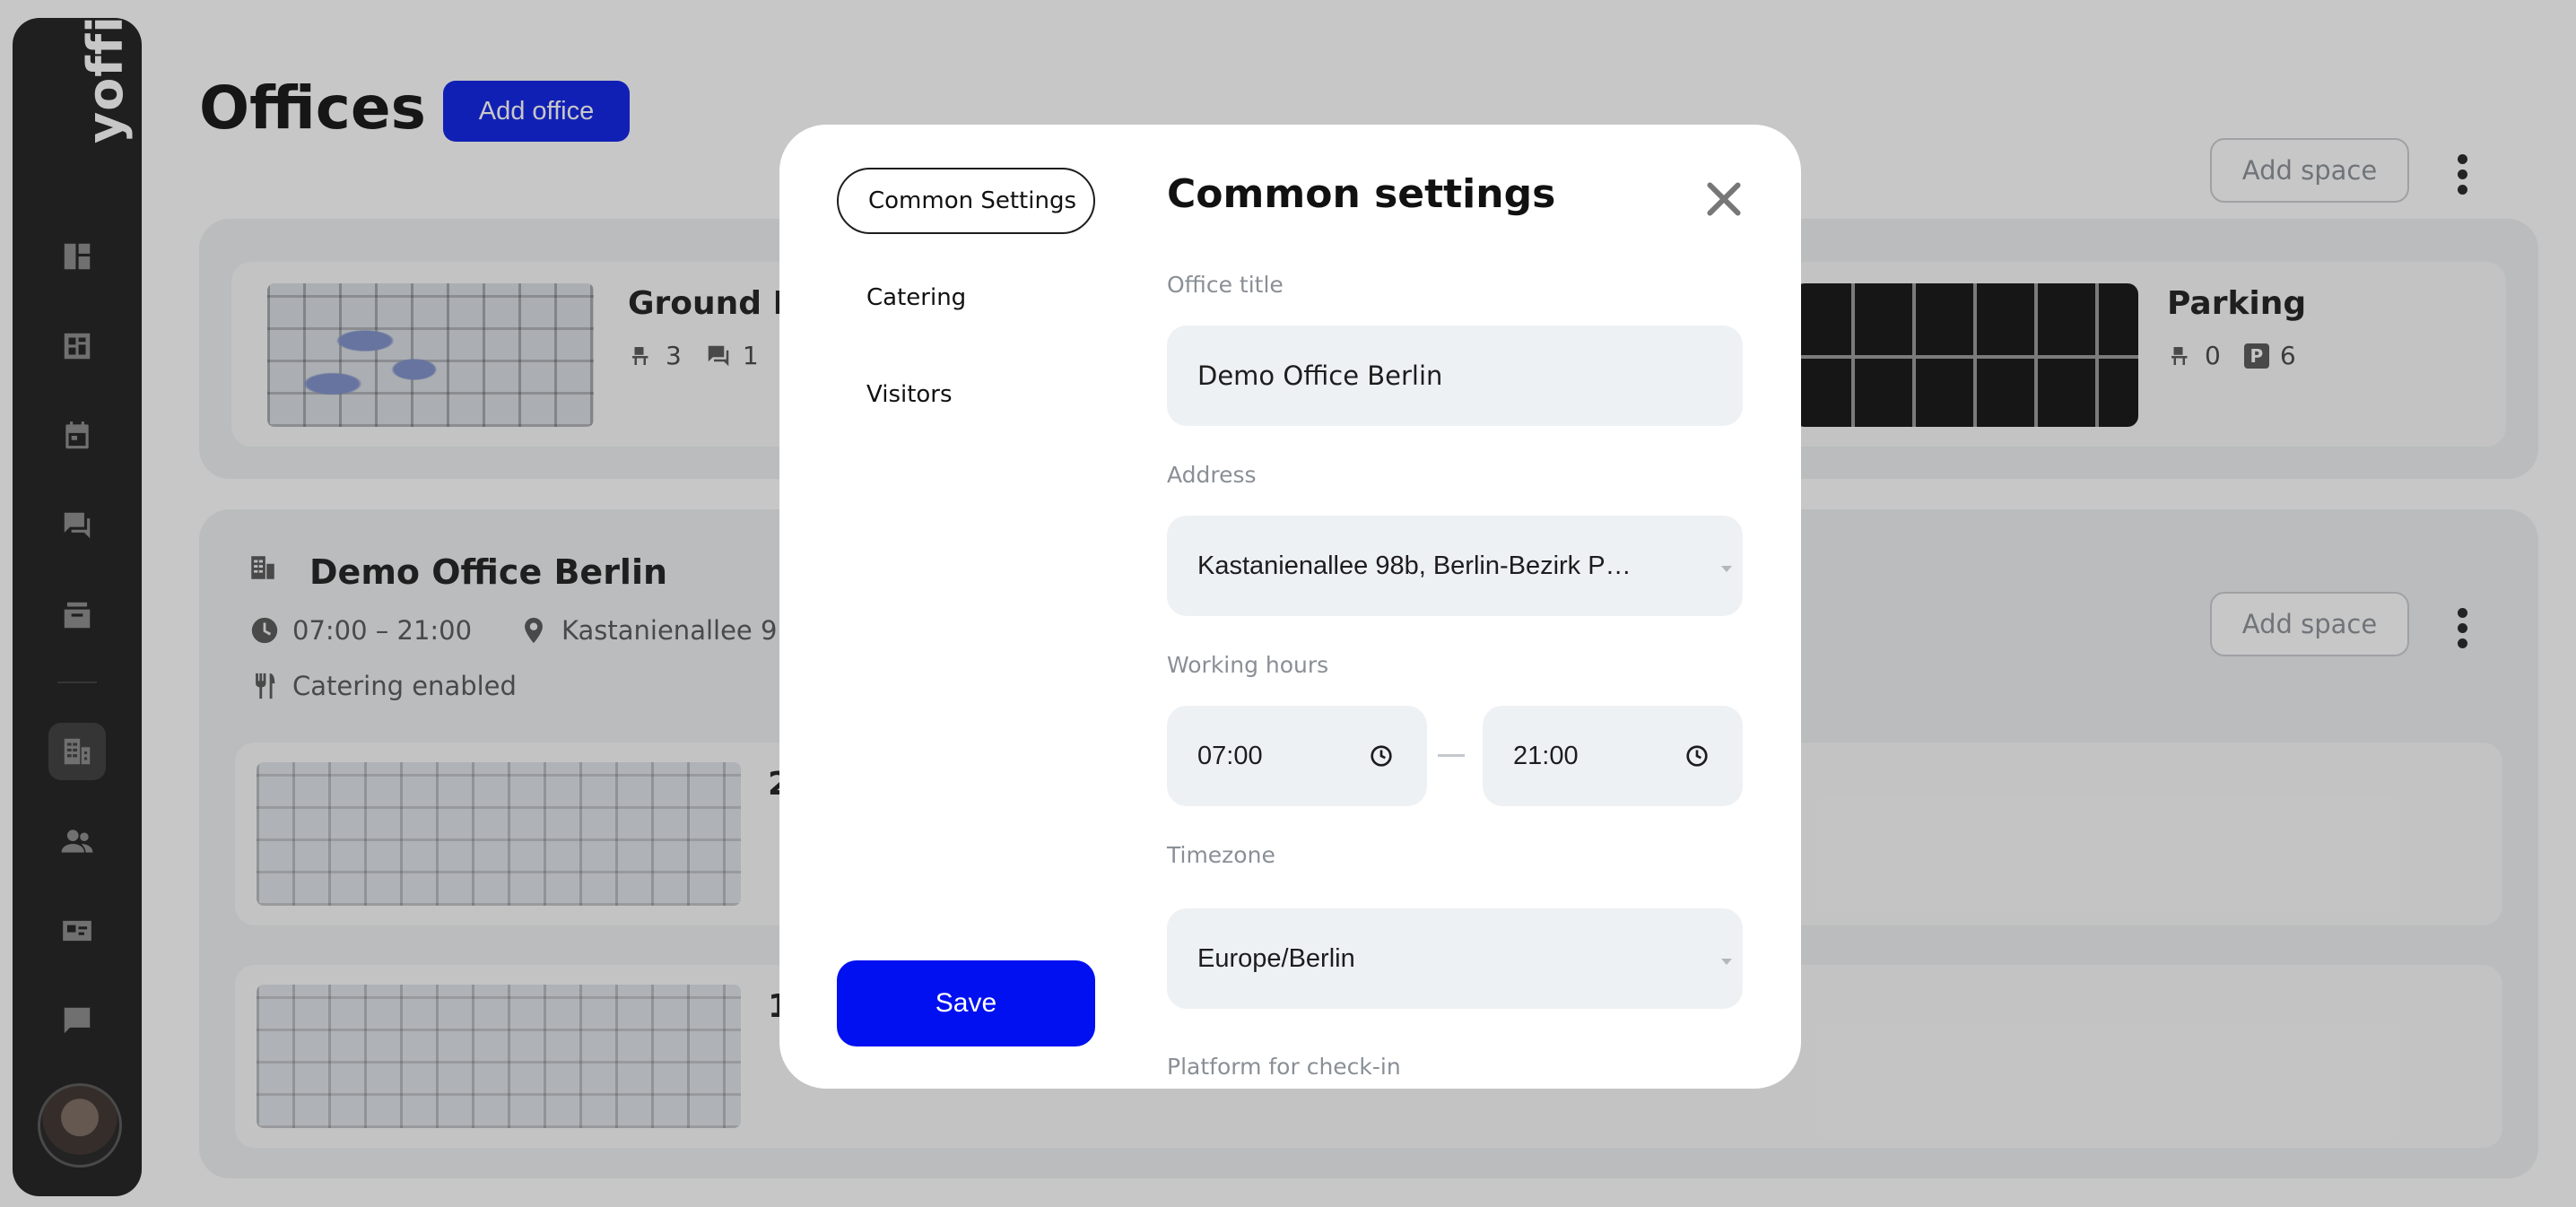  I want to click on office-title-label: Office title, so click(1225, 285).